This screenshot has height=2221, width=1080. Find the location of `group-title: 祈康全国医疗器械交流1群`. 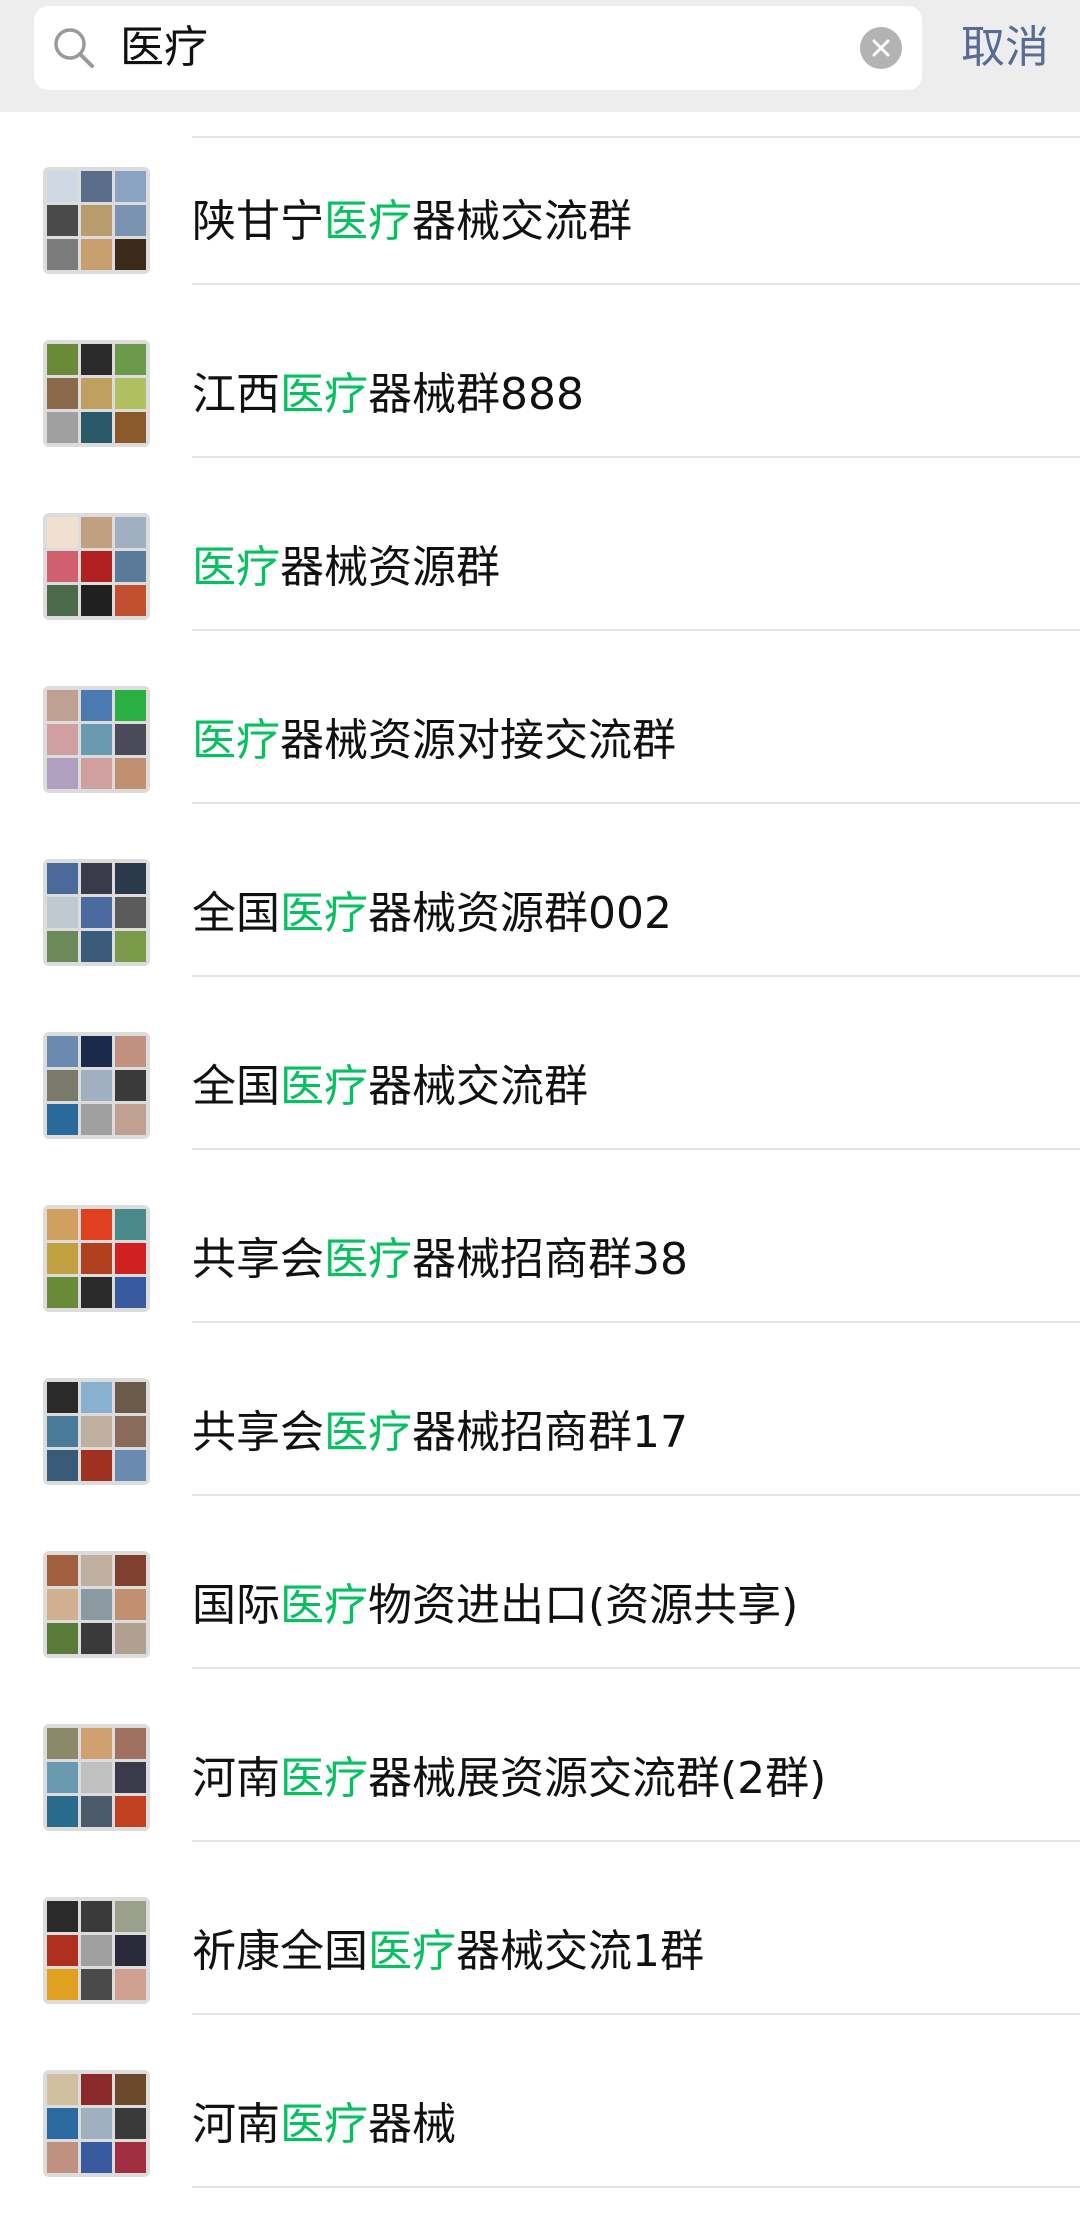

group-title: 祈康全国医疗器械交流1群 is located at coordinates (448, 1952).